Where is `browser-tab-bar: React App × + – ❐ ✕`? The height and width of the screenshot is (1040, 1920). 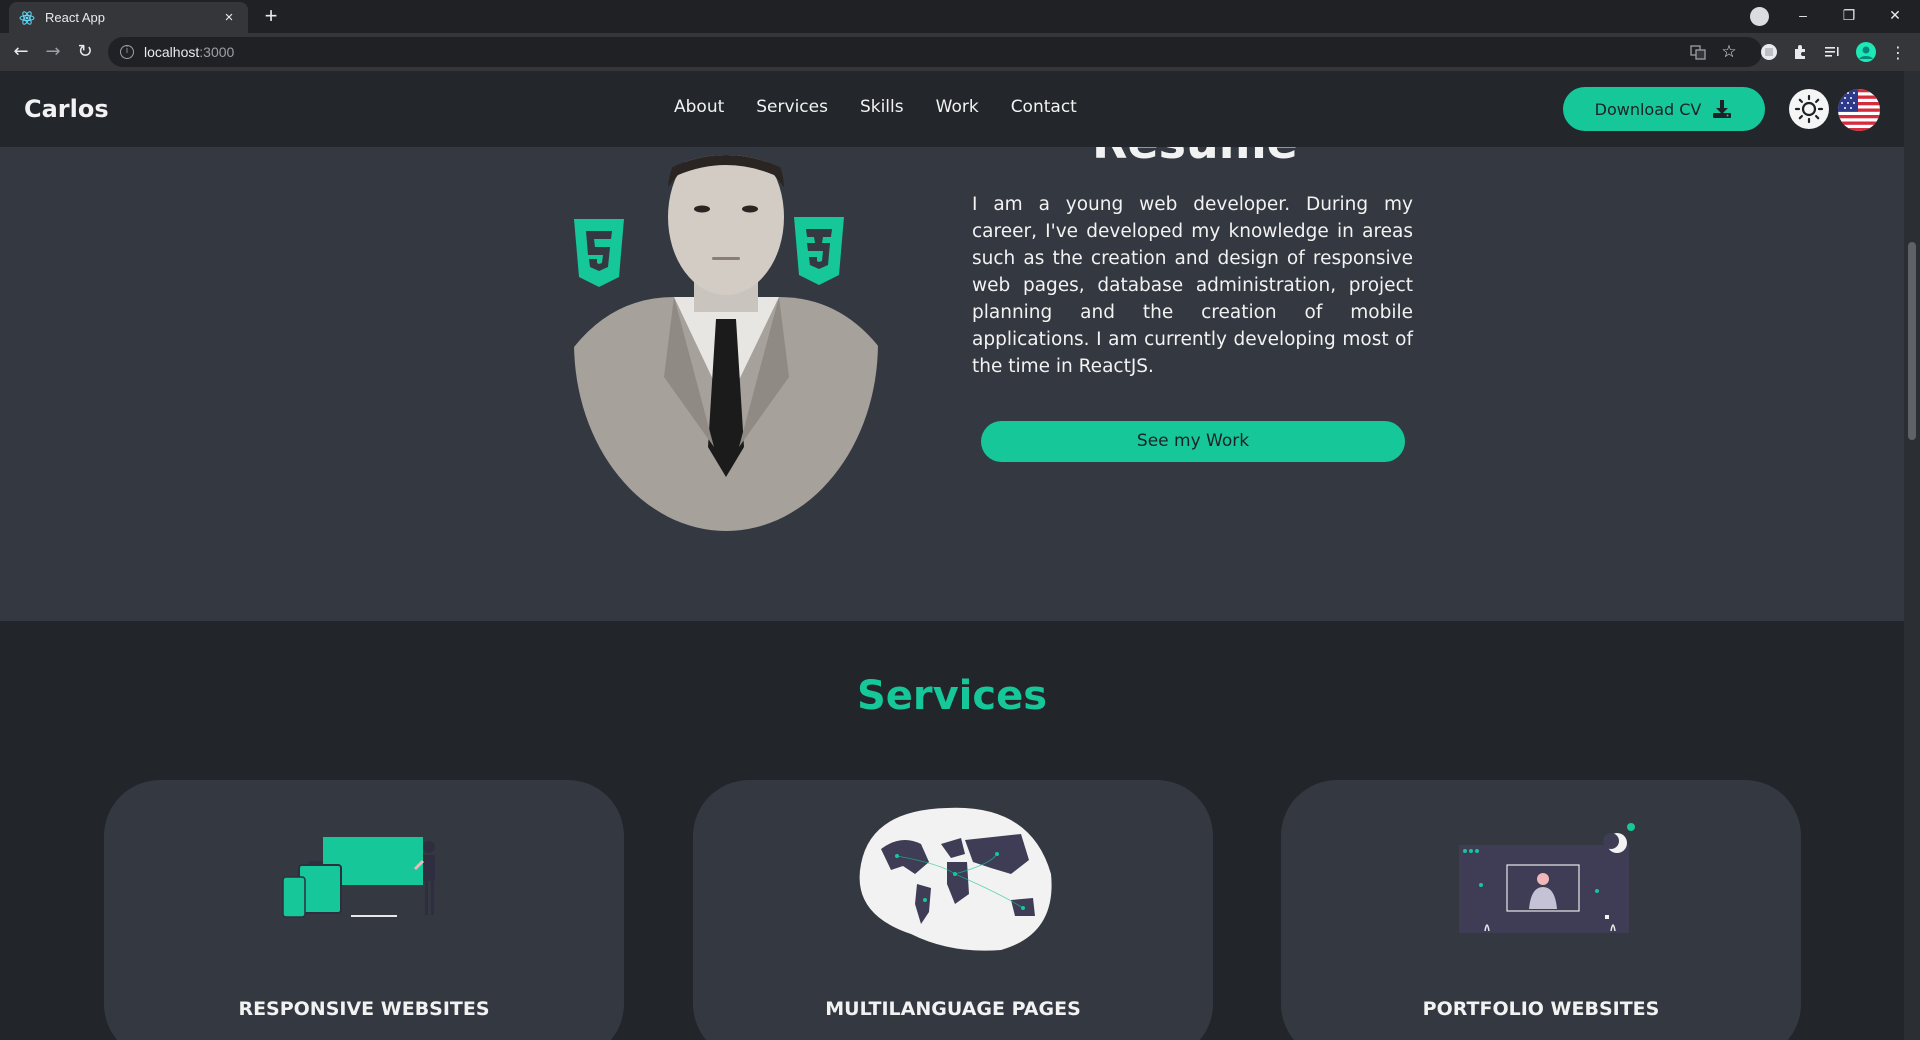 browser-tab-bar: React App × + – ❐ ✕ is located at coordinates (960, 16).